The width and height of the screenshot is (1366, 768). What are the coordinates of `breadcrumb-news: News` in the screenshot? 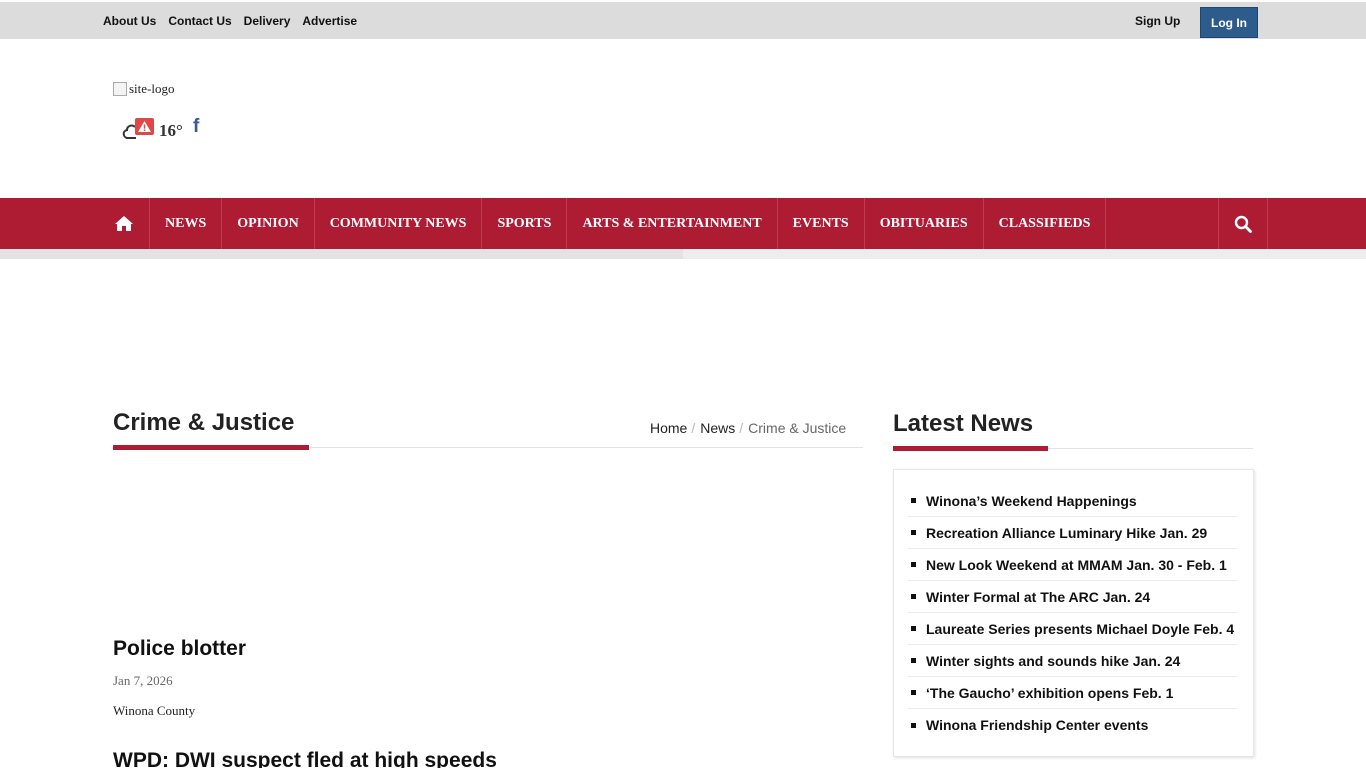 It's located at (717, 428).